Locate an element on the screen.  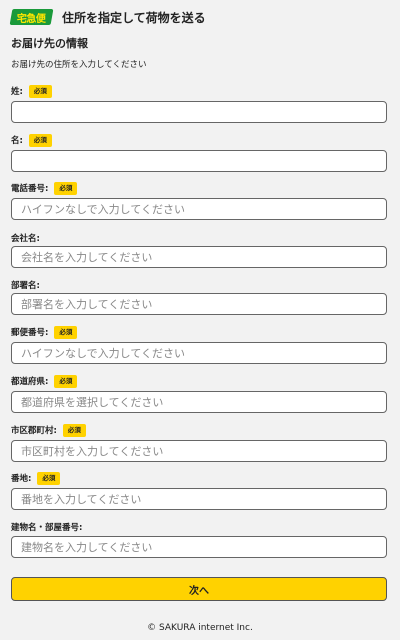
field-label-text: 都道府県: is located at coordinates (30, 382).